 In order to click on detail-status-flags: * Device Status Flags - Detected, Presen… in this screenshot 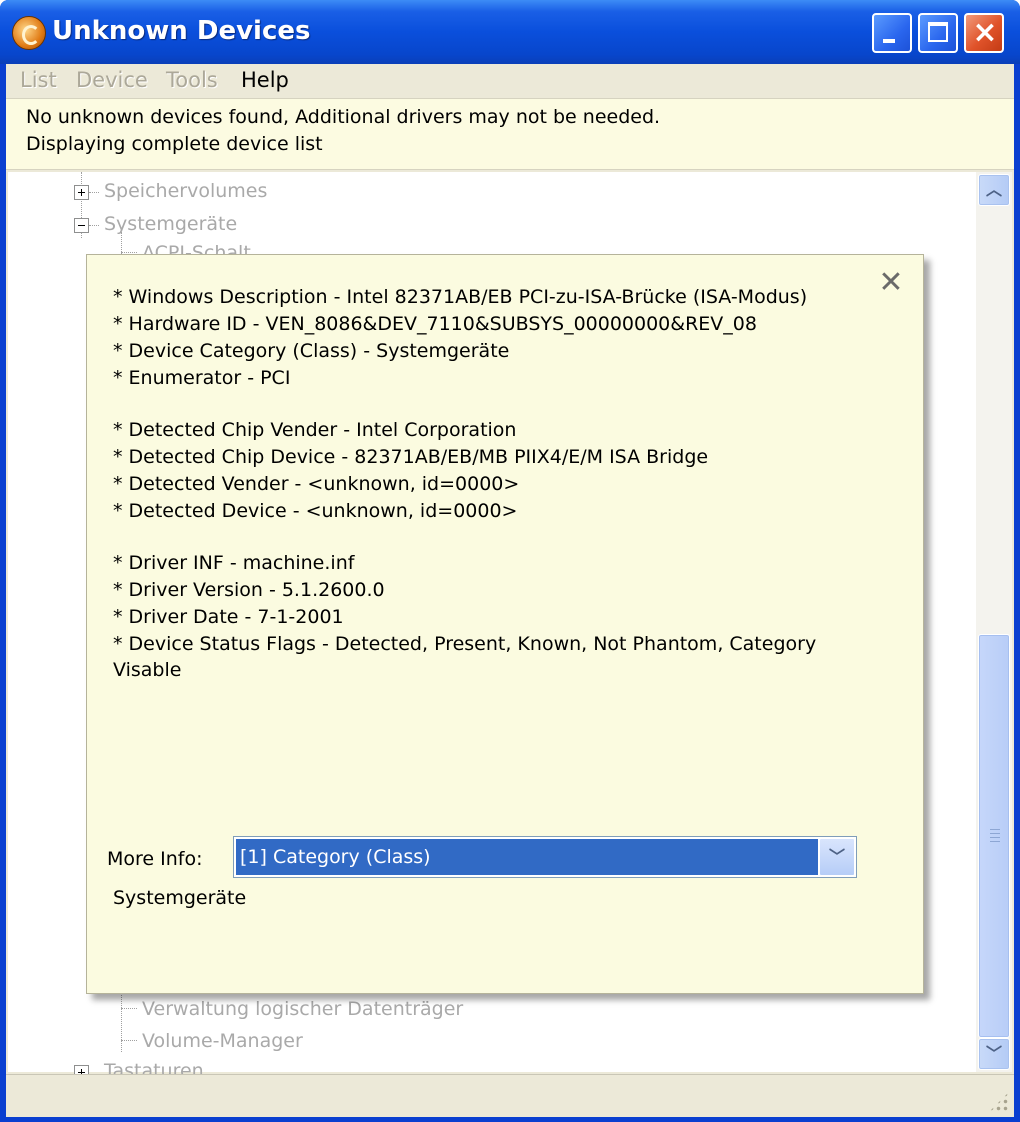, I will do `click(465, 644)`.